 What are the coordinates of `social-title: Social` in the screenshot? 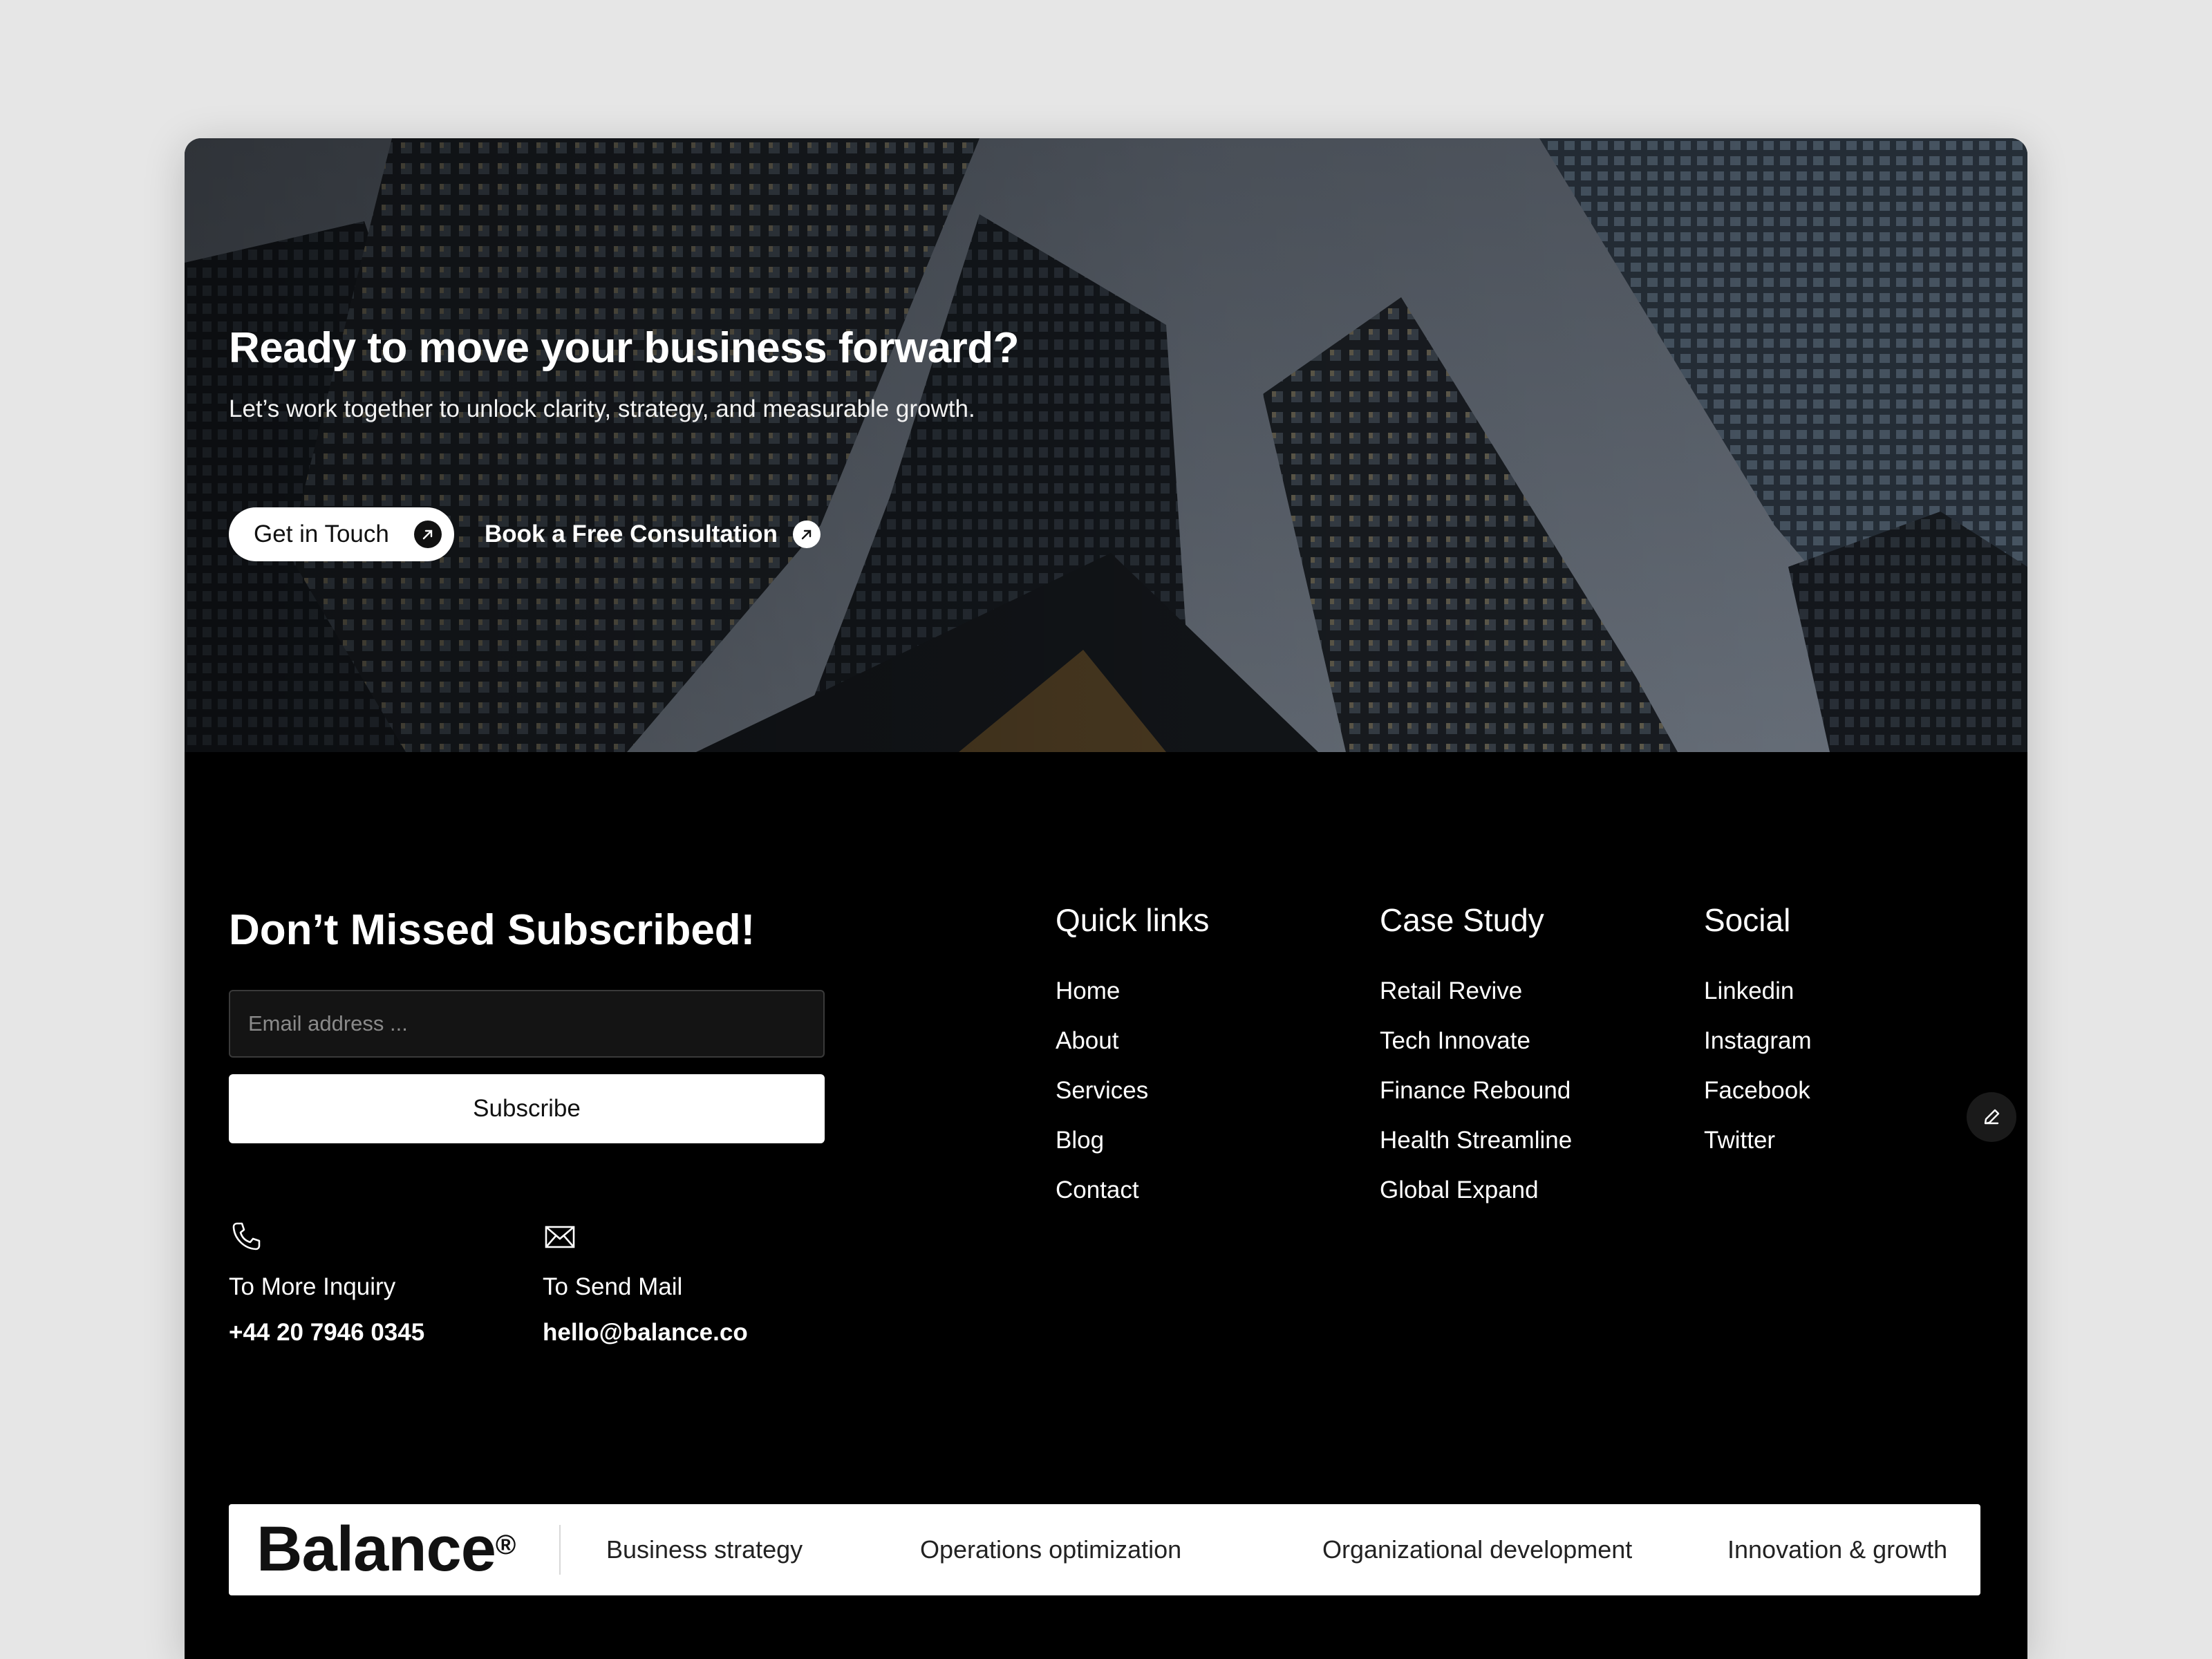 It's located at (1747, 920).